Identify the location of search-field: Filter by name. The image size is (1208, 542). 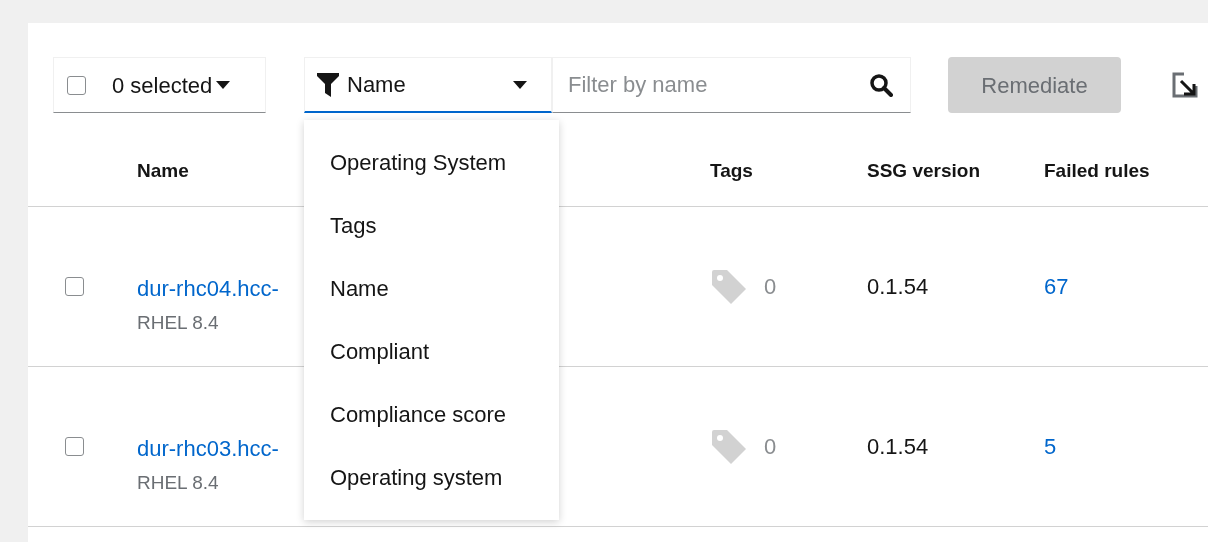
(731, 85).